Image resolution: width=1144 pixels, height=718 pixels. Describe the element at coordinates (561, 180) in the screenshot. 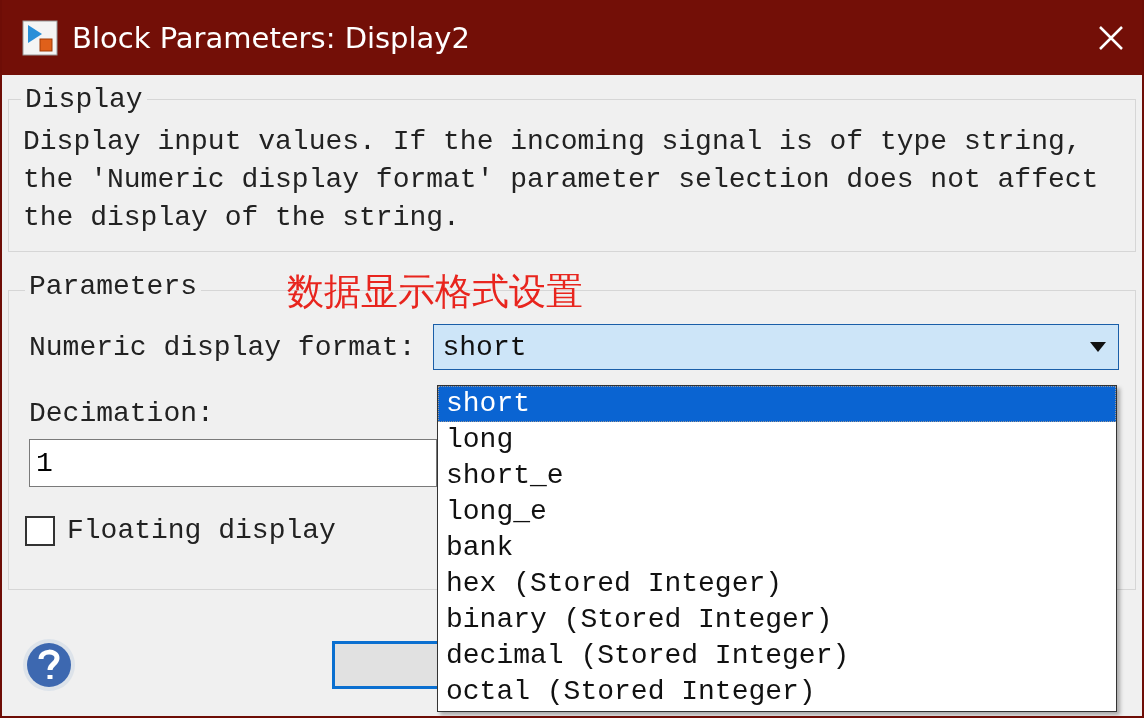

I see `description-text: Display input values. If the incoming signal is of type string, the 'Numeric display format' parameter selection does not affect the display of the string.` at that location.